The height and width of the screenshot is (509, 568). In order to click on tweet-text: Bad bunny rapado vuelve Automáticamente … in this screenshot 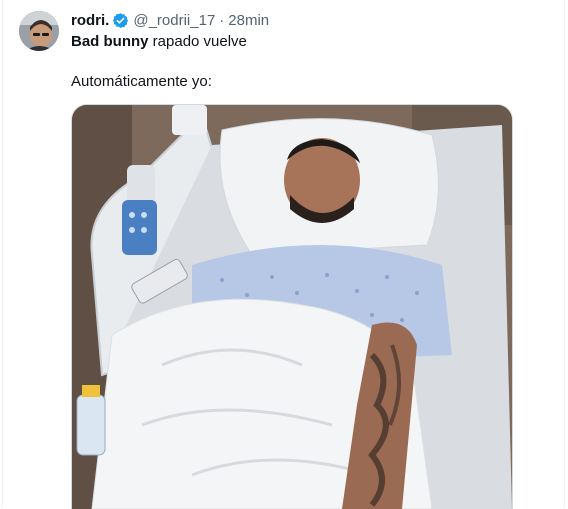, I will do `click(311, 62)`.